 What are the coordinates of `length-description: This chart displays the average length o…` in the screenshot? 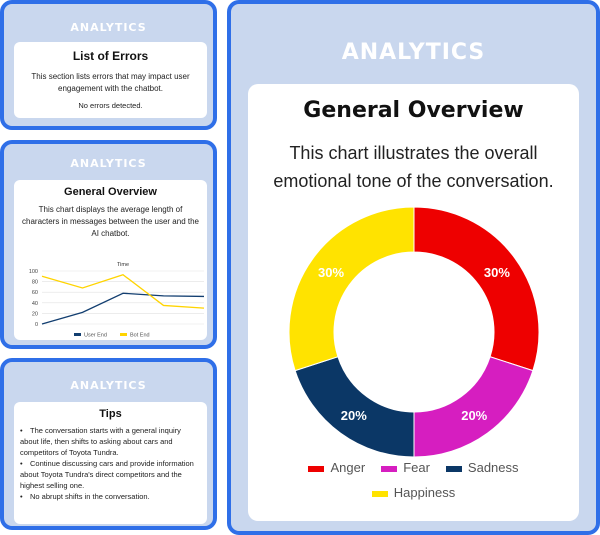 It's located at (110, 221).